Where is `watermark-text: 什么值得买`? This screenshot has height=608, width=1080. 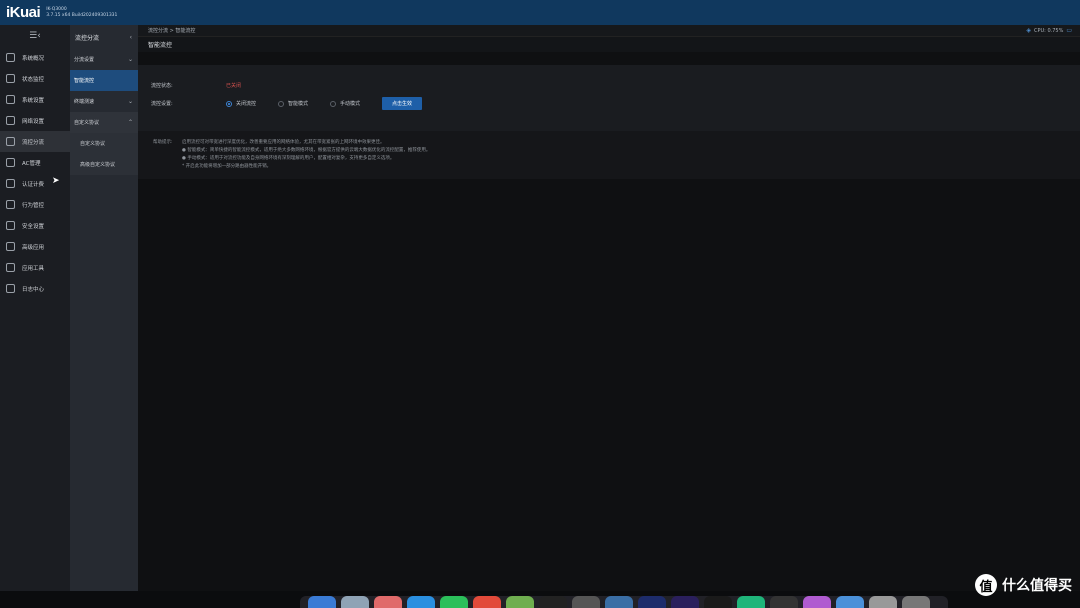
watermark-text: 什么值得买 is located at coordinates (1037, 586).